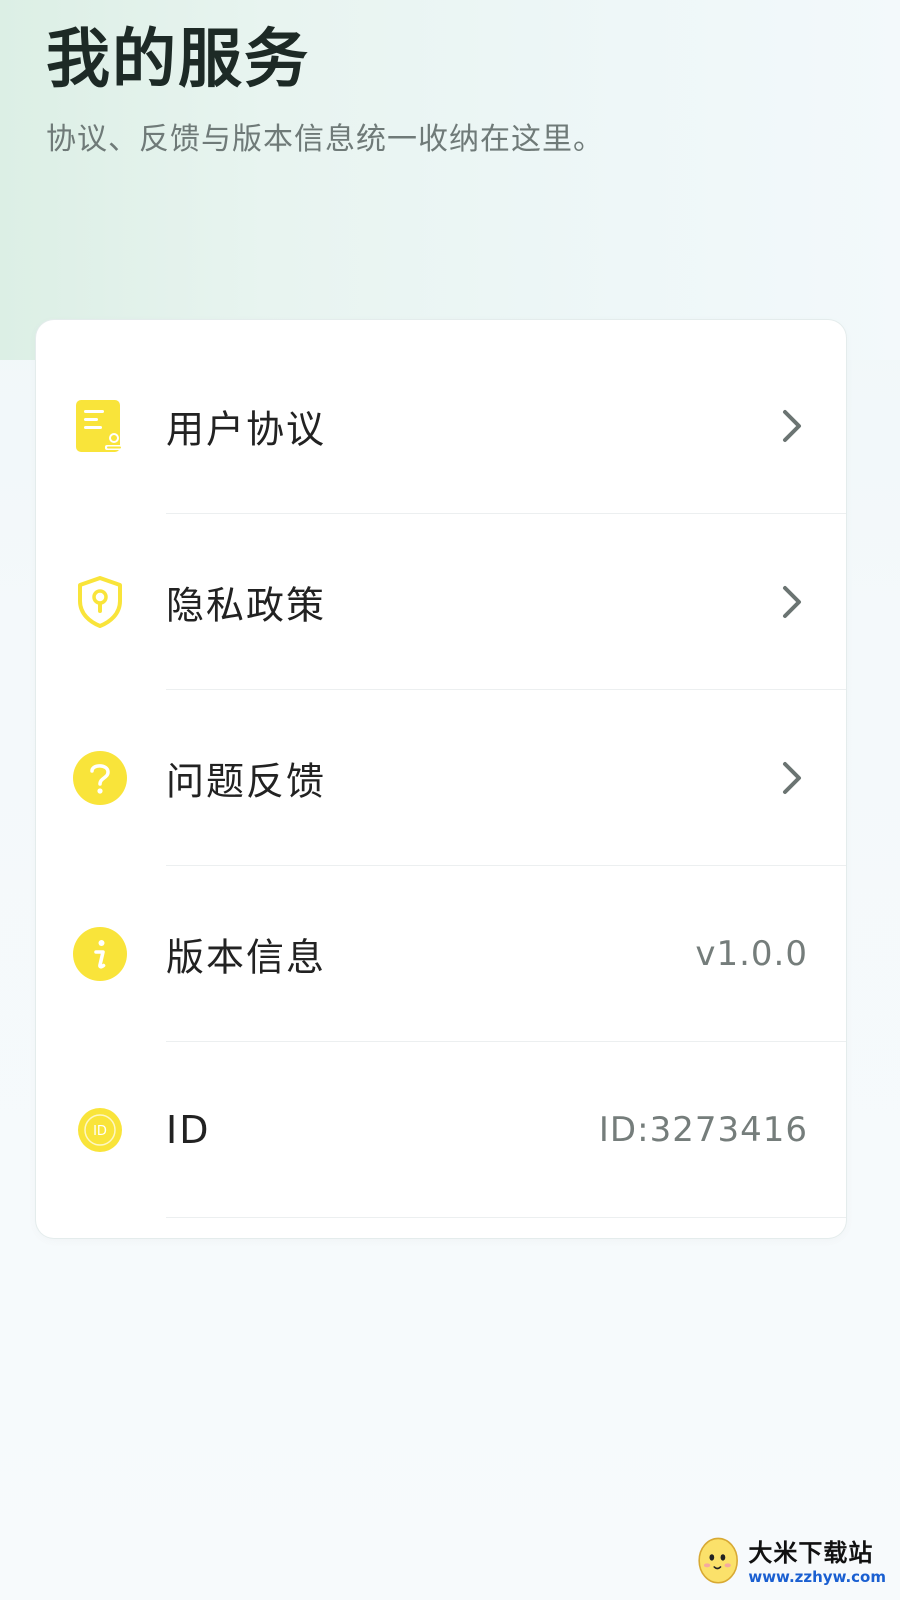  Describe the element at coordinates (751, 954) in the screenshot. I see `version-value: v1.0.0` at that location.